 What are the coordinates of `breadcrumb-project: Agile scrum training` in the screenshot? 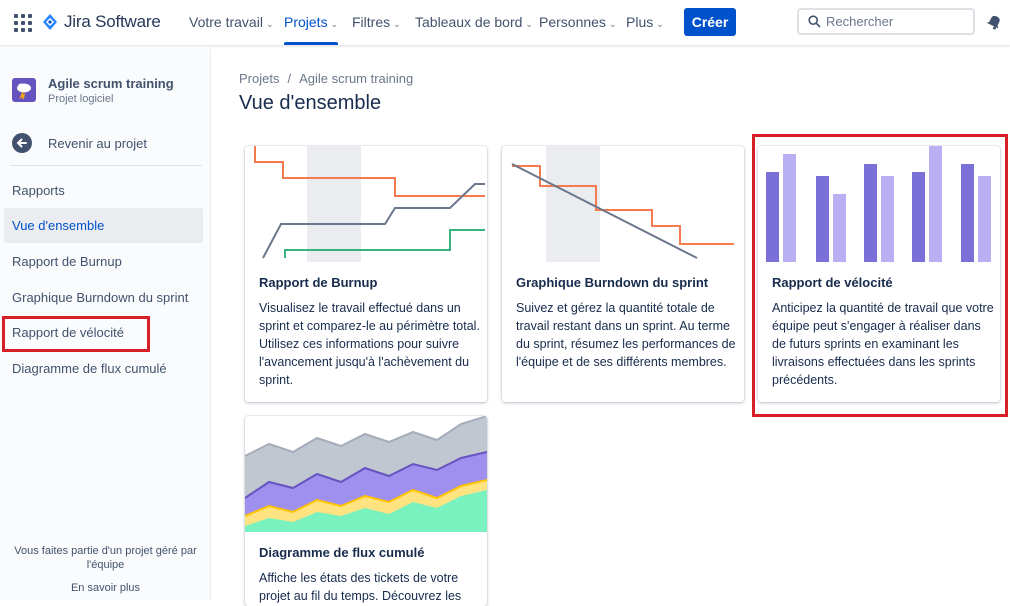 It's located at (356, 78).